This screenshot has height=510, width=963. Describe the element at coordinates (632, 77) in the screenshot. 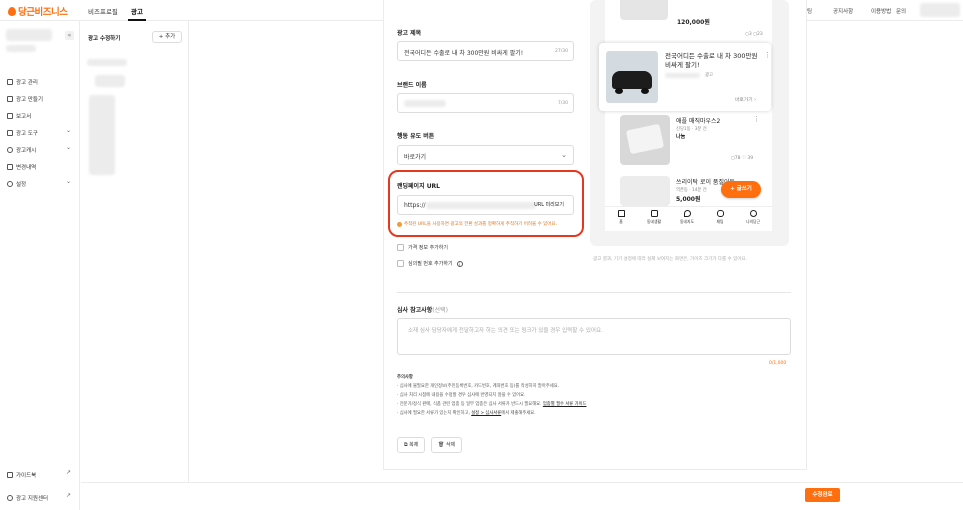

I see `car-image` at that location.